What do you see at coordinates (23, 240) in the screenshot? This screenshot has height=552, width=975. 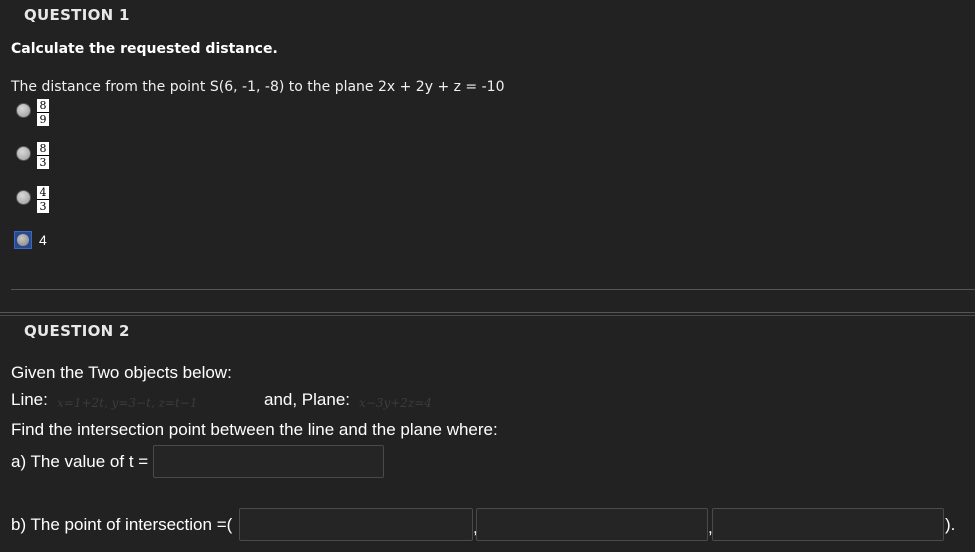 I see `radio-button-selected` at bounding box center [23, 240].